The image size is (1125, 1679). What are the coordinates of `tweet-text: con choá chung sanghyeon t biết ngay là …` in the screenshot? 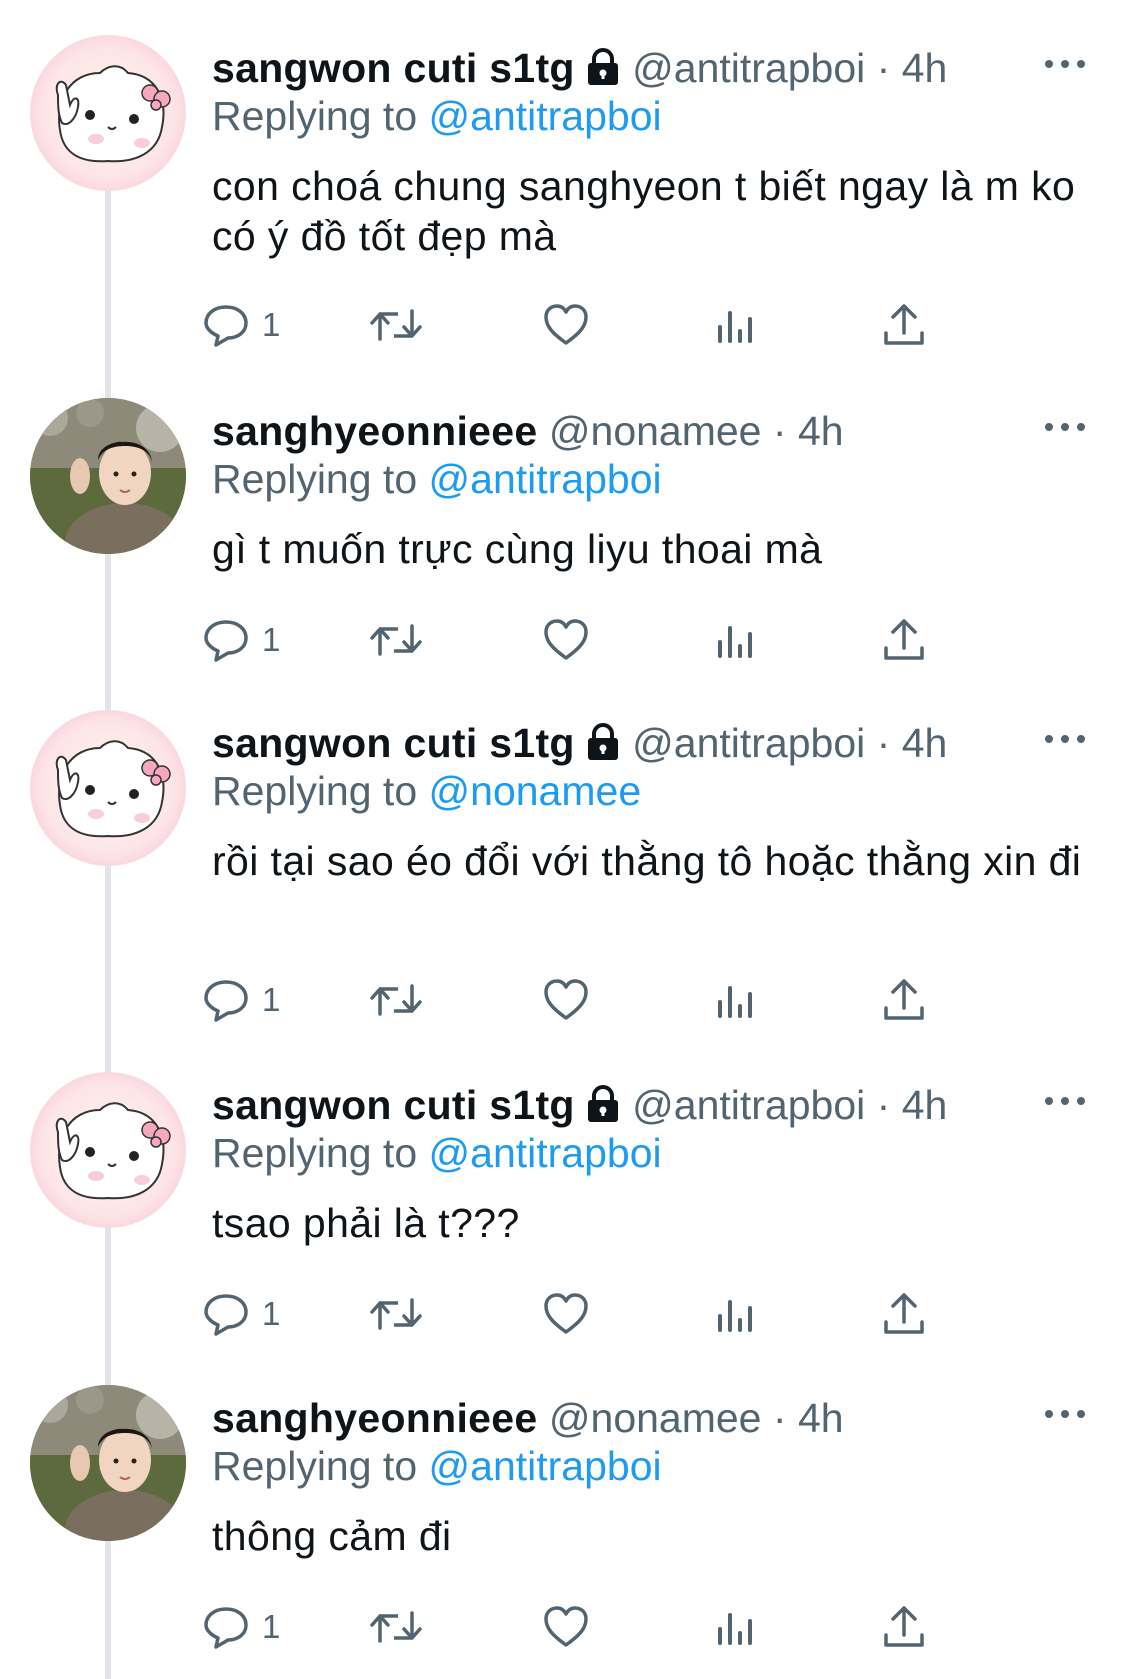 It's located at (644, 211).